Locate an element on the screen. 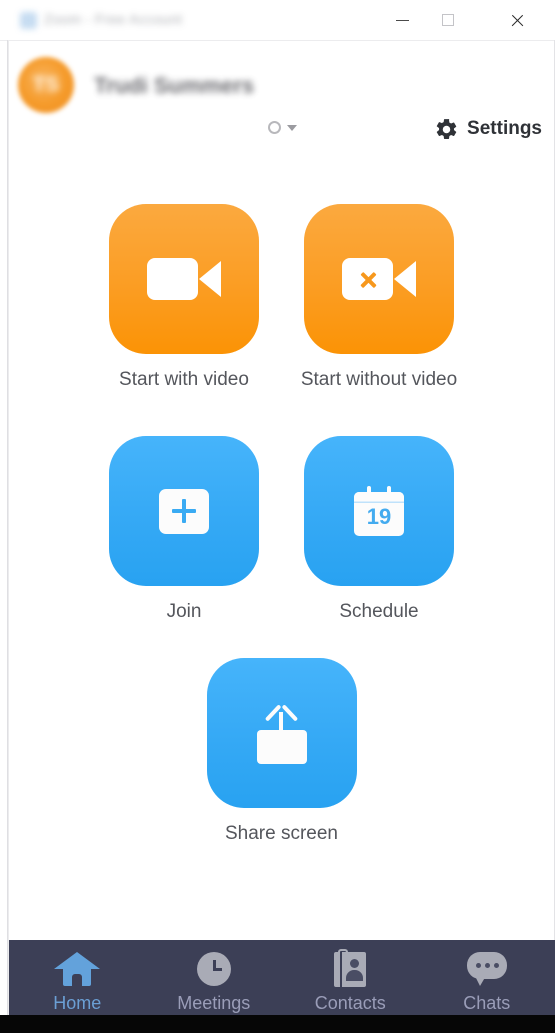 The image size is (555, 1033). join-label: Join is located at coordinates (184, 611).